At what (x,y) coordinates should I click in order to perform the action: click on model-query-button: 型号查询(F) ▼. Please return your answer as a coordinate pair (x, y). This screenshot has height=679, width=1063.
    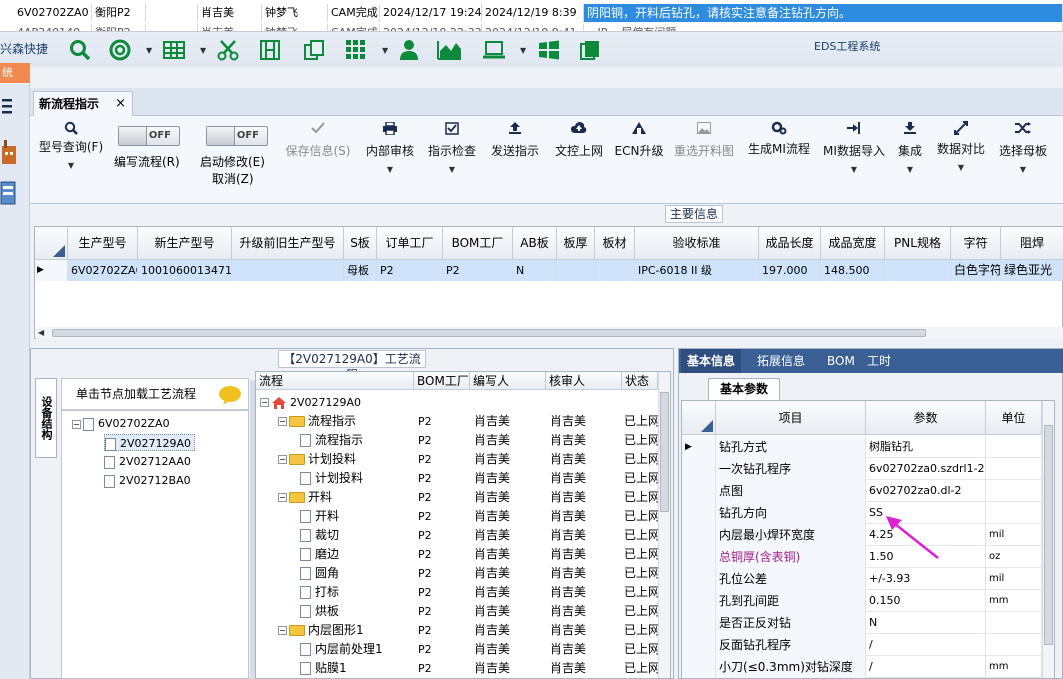
    Looking at the image, I should click on (71, 145).